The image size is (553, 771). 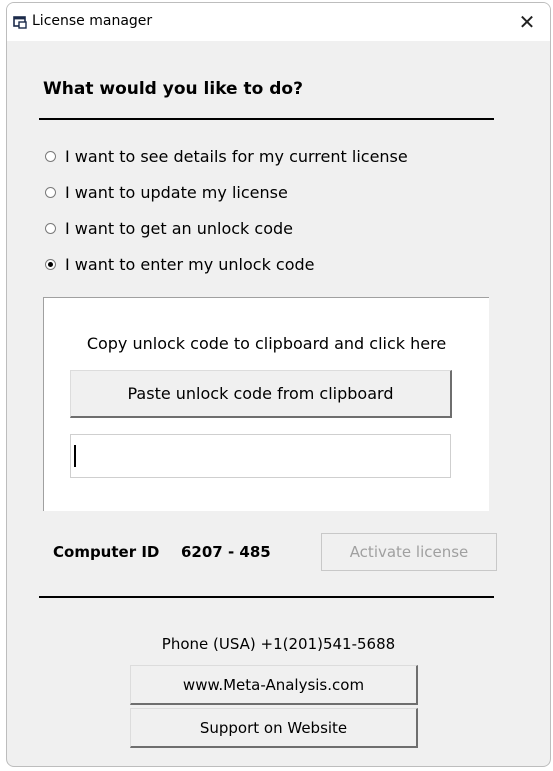 I want to click on option-label: I want to get an unlock code, so click(x=179, y=228).